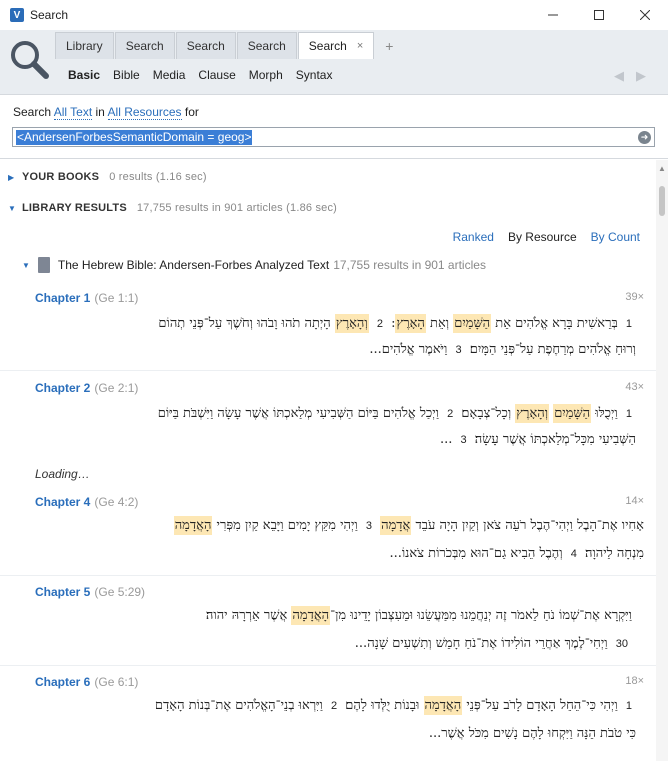 Image resolution: width=668 pixels, height=761 pixels. What do you see at coordinates (314, 75) in the screenshot?
I see `subtab-syntax: Syntax` at bounding box center [314, 75].